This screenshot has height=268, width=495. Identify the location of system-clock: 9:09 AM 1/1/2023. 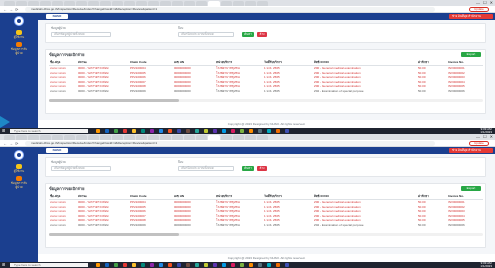
(486, 265).